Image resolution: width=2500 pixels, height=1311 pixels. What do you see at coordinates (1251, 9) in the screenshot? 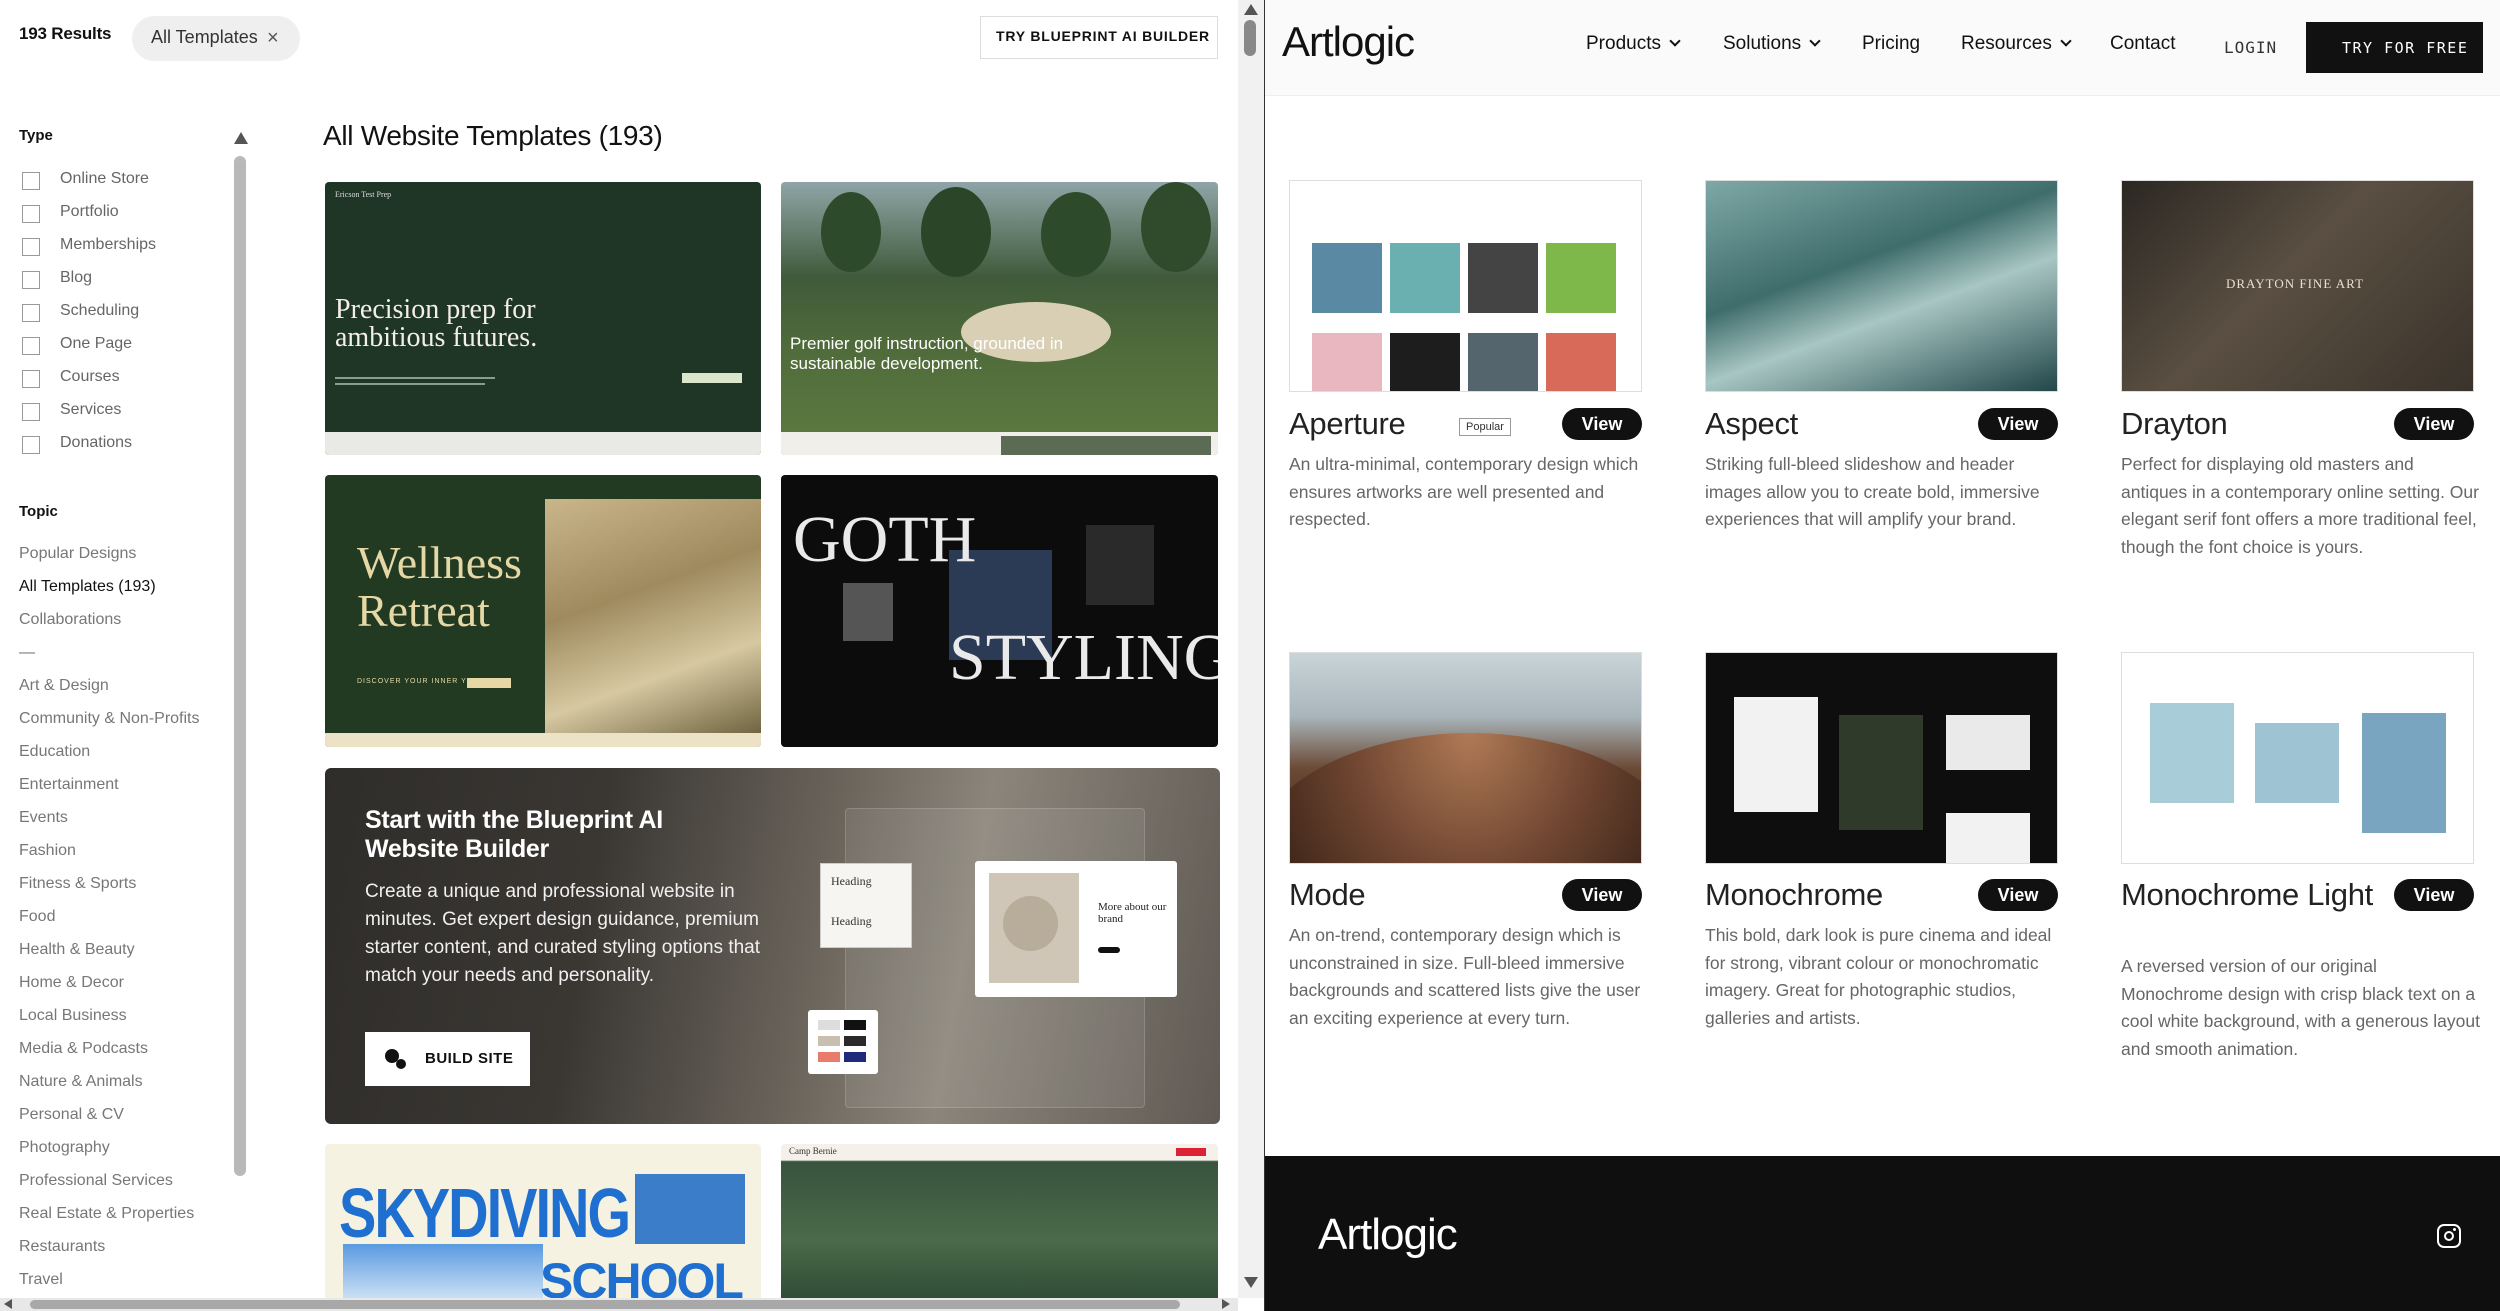
I see `scroll-up-icon` at bounding box center [1251, 9].